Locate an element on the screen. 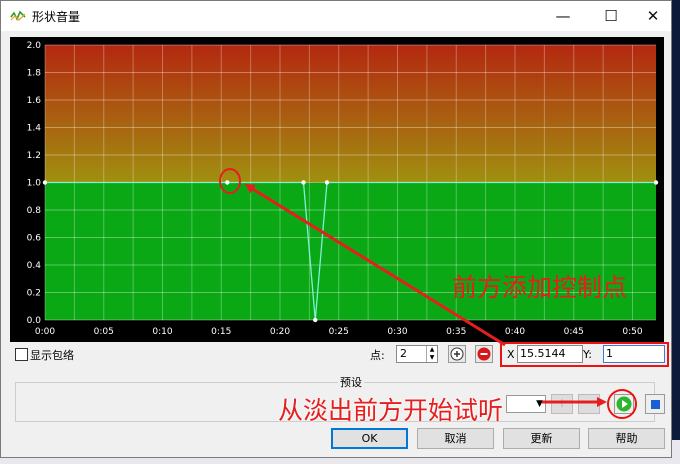  app-waveform-icon is located at coordinates (18, 15).